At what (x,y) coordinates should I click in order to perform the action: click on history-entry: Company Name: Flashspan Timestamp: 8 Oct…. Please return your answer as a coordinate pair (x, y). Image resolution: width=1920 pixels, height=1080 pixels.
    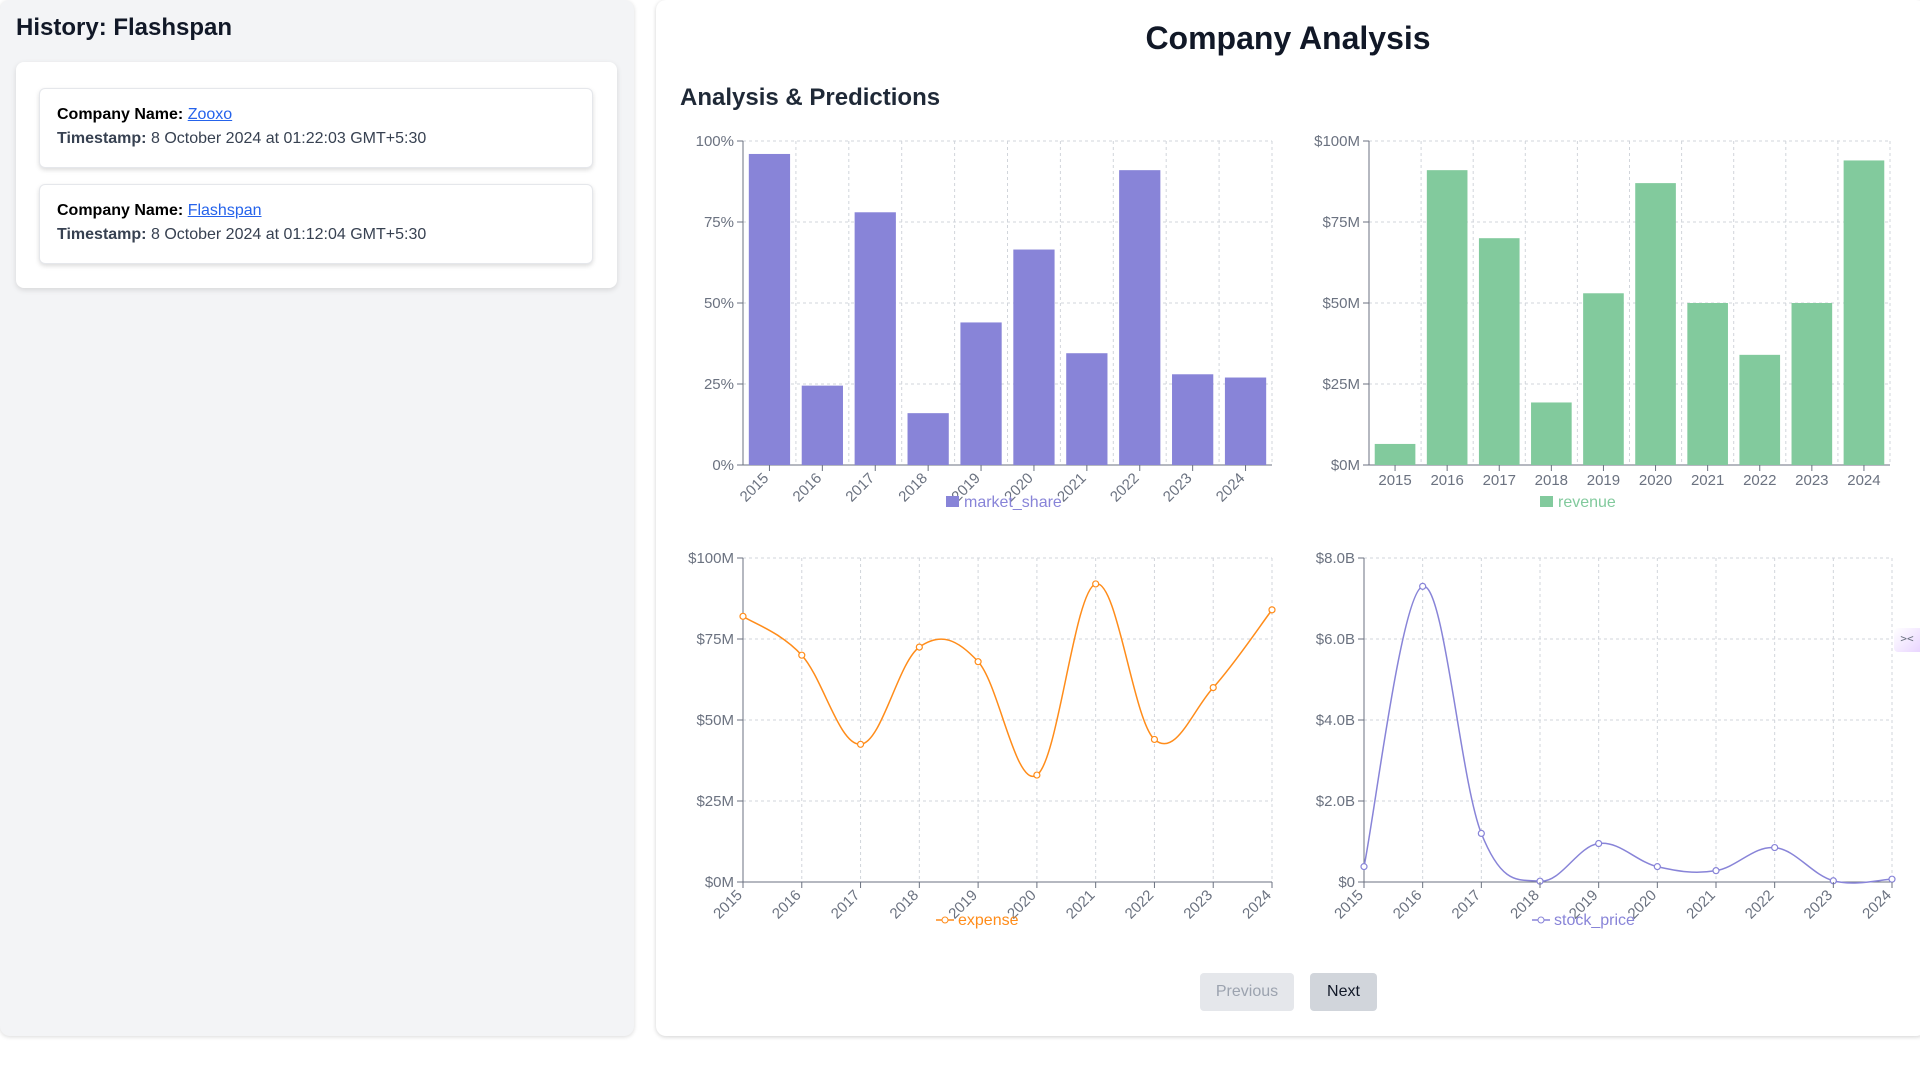
    Looking at the image, I should click on (316, 224).